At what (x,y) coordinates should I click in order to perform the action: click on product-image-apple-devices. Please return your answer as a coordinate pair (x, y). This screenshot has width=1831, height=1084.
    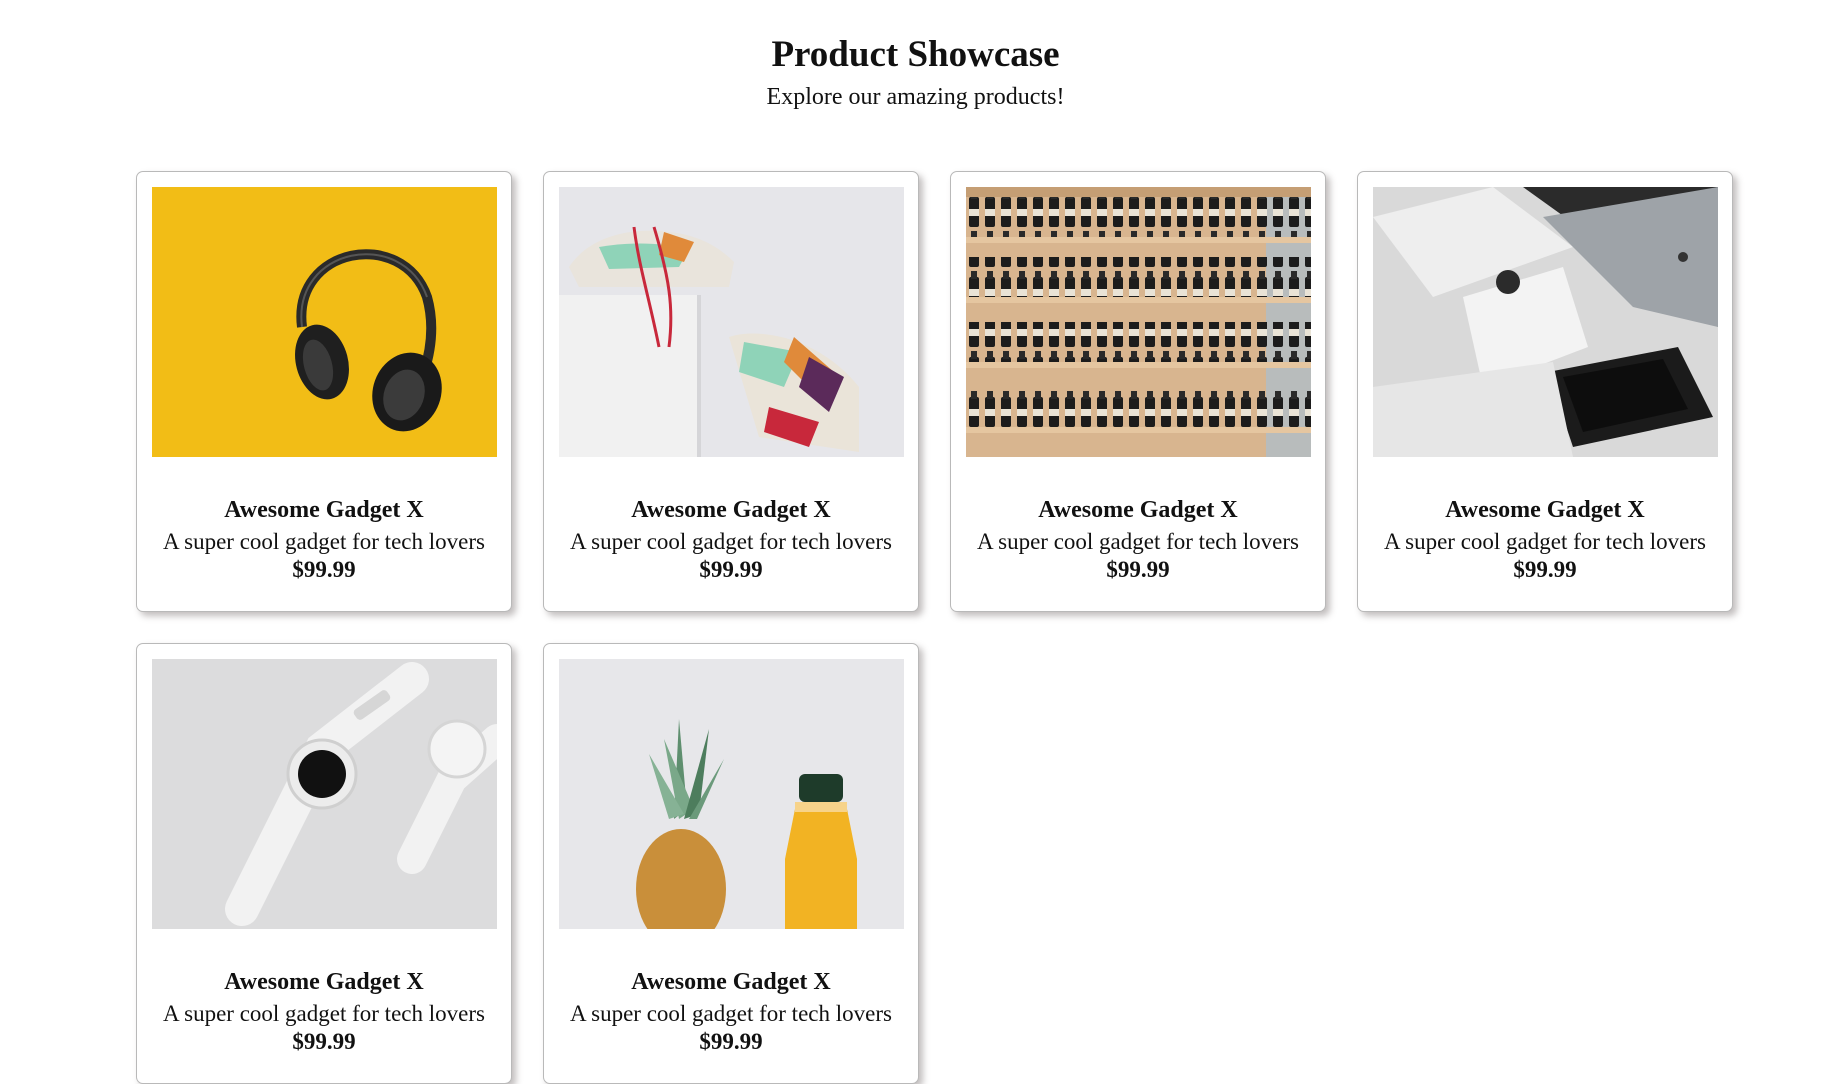
    Looking at the image, I should click on (1545, 322).